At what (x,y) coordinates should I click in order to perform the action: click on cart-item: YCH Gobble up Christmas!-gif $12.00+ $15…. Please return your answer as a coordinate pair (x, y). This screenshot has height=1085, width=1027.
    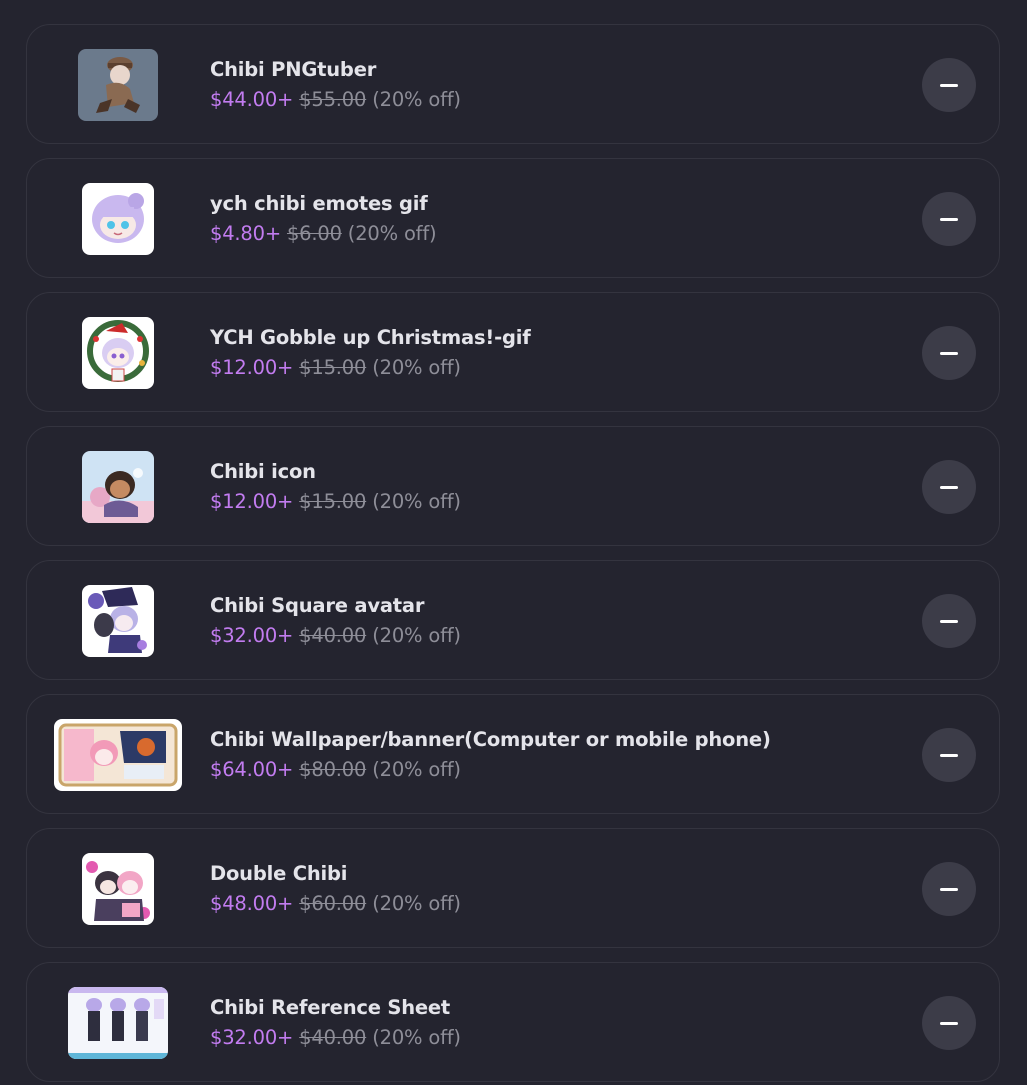
    Looking at the image, I should click on (513, 352).